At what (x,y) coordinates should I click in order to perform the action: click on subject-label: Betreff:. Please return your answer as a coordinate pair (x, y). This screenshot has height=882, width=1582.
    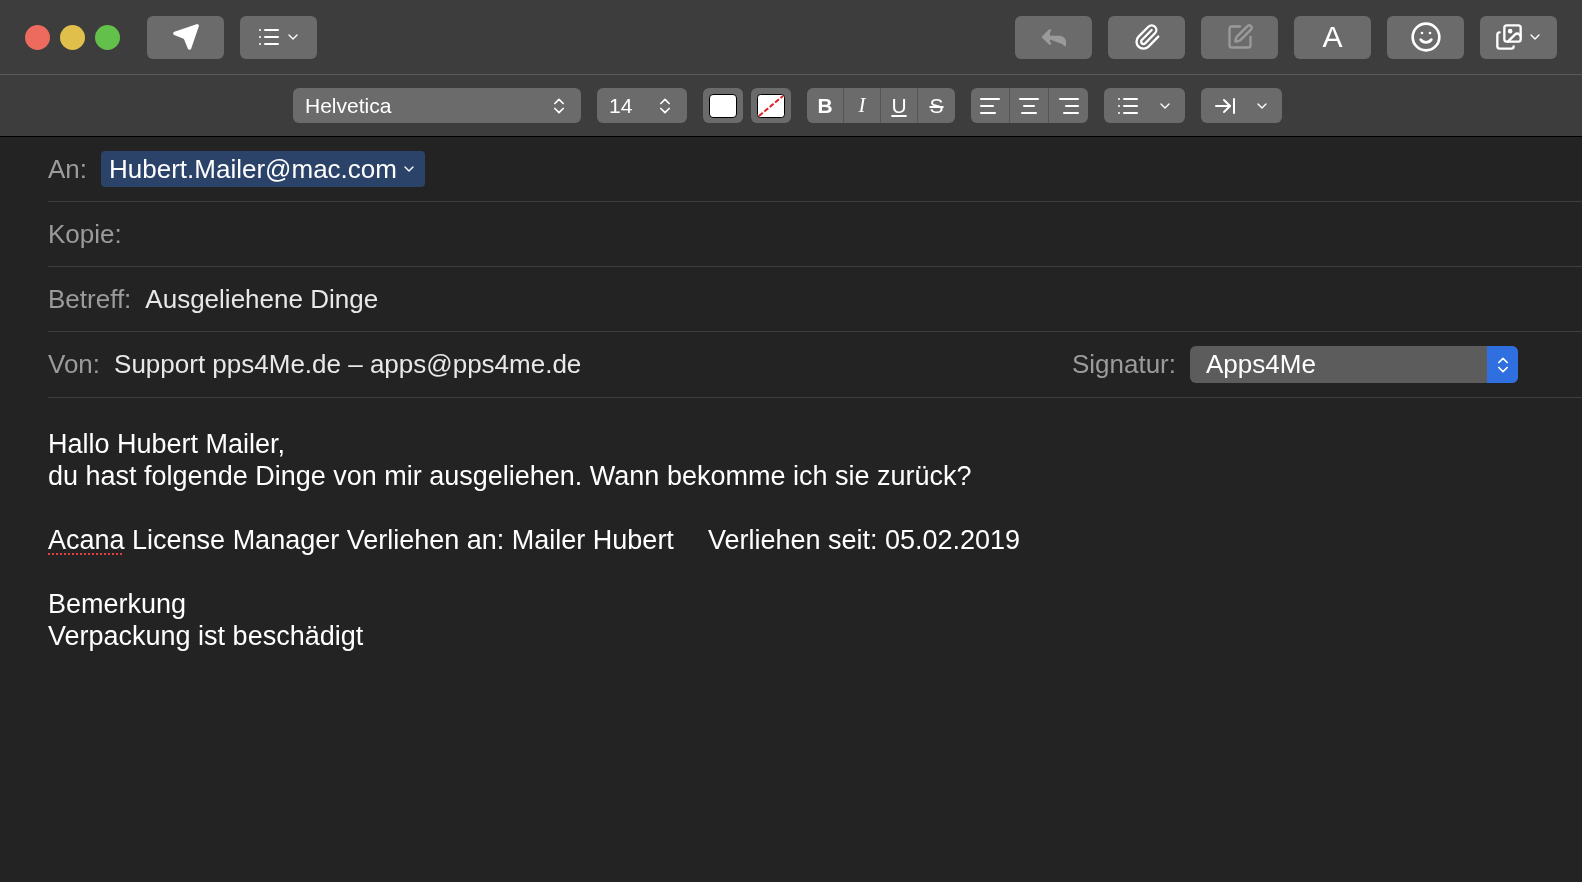
    Looking at the image, I should click on (90, 299).